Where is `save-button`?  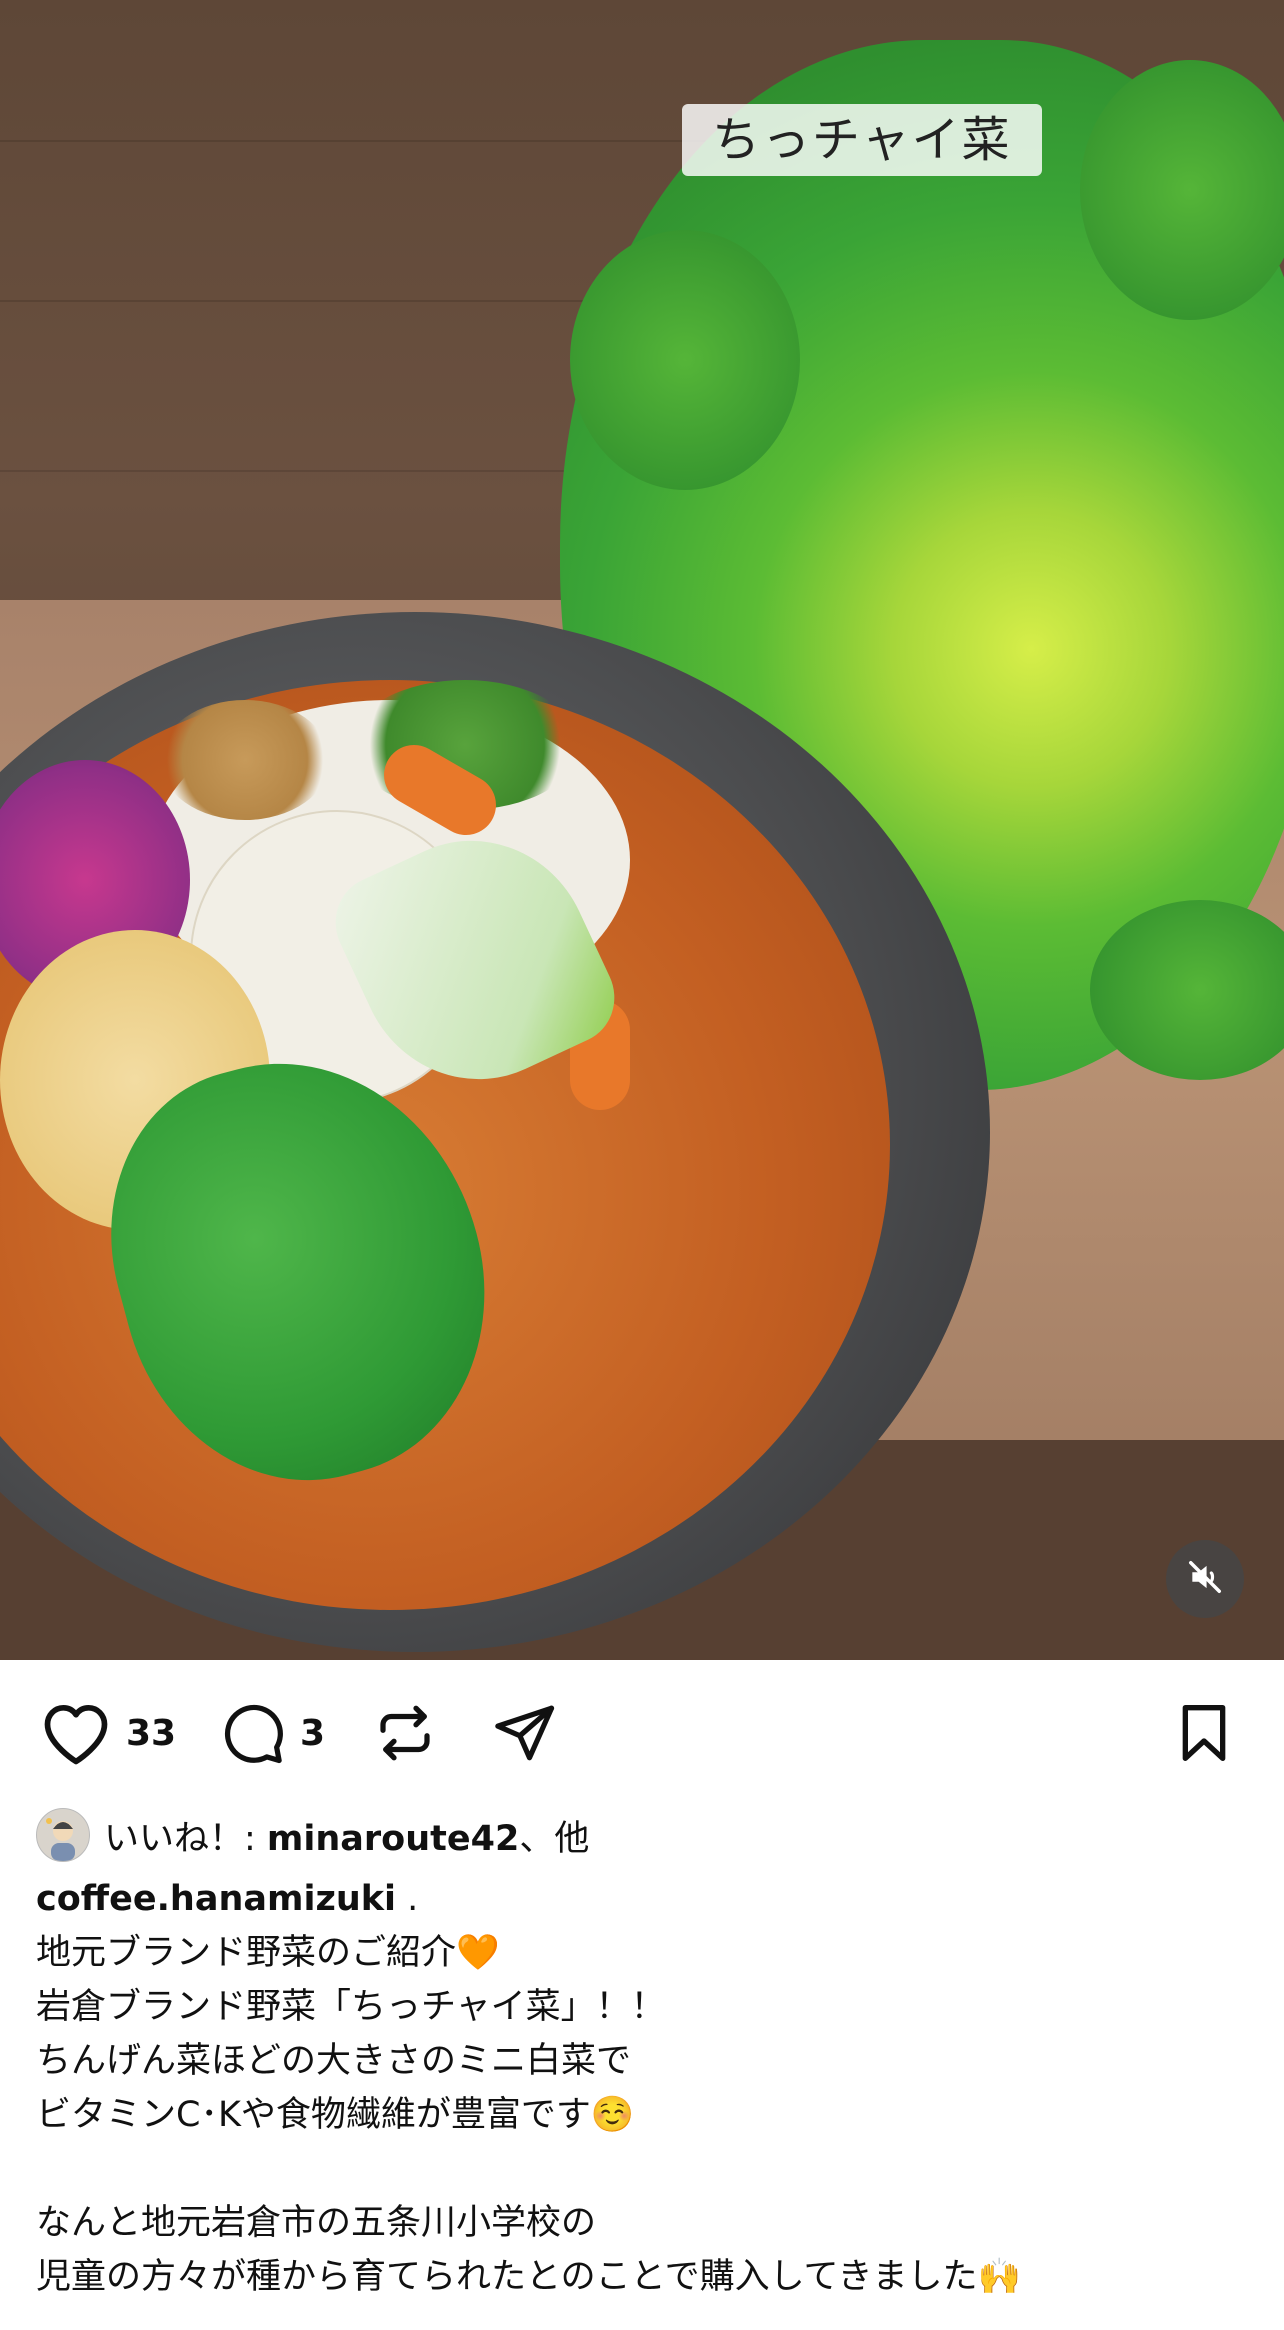
save-button is located at coordinates (1204, 1733).